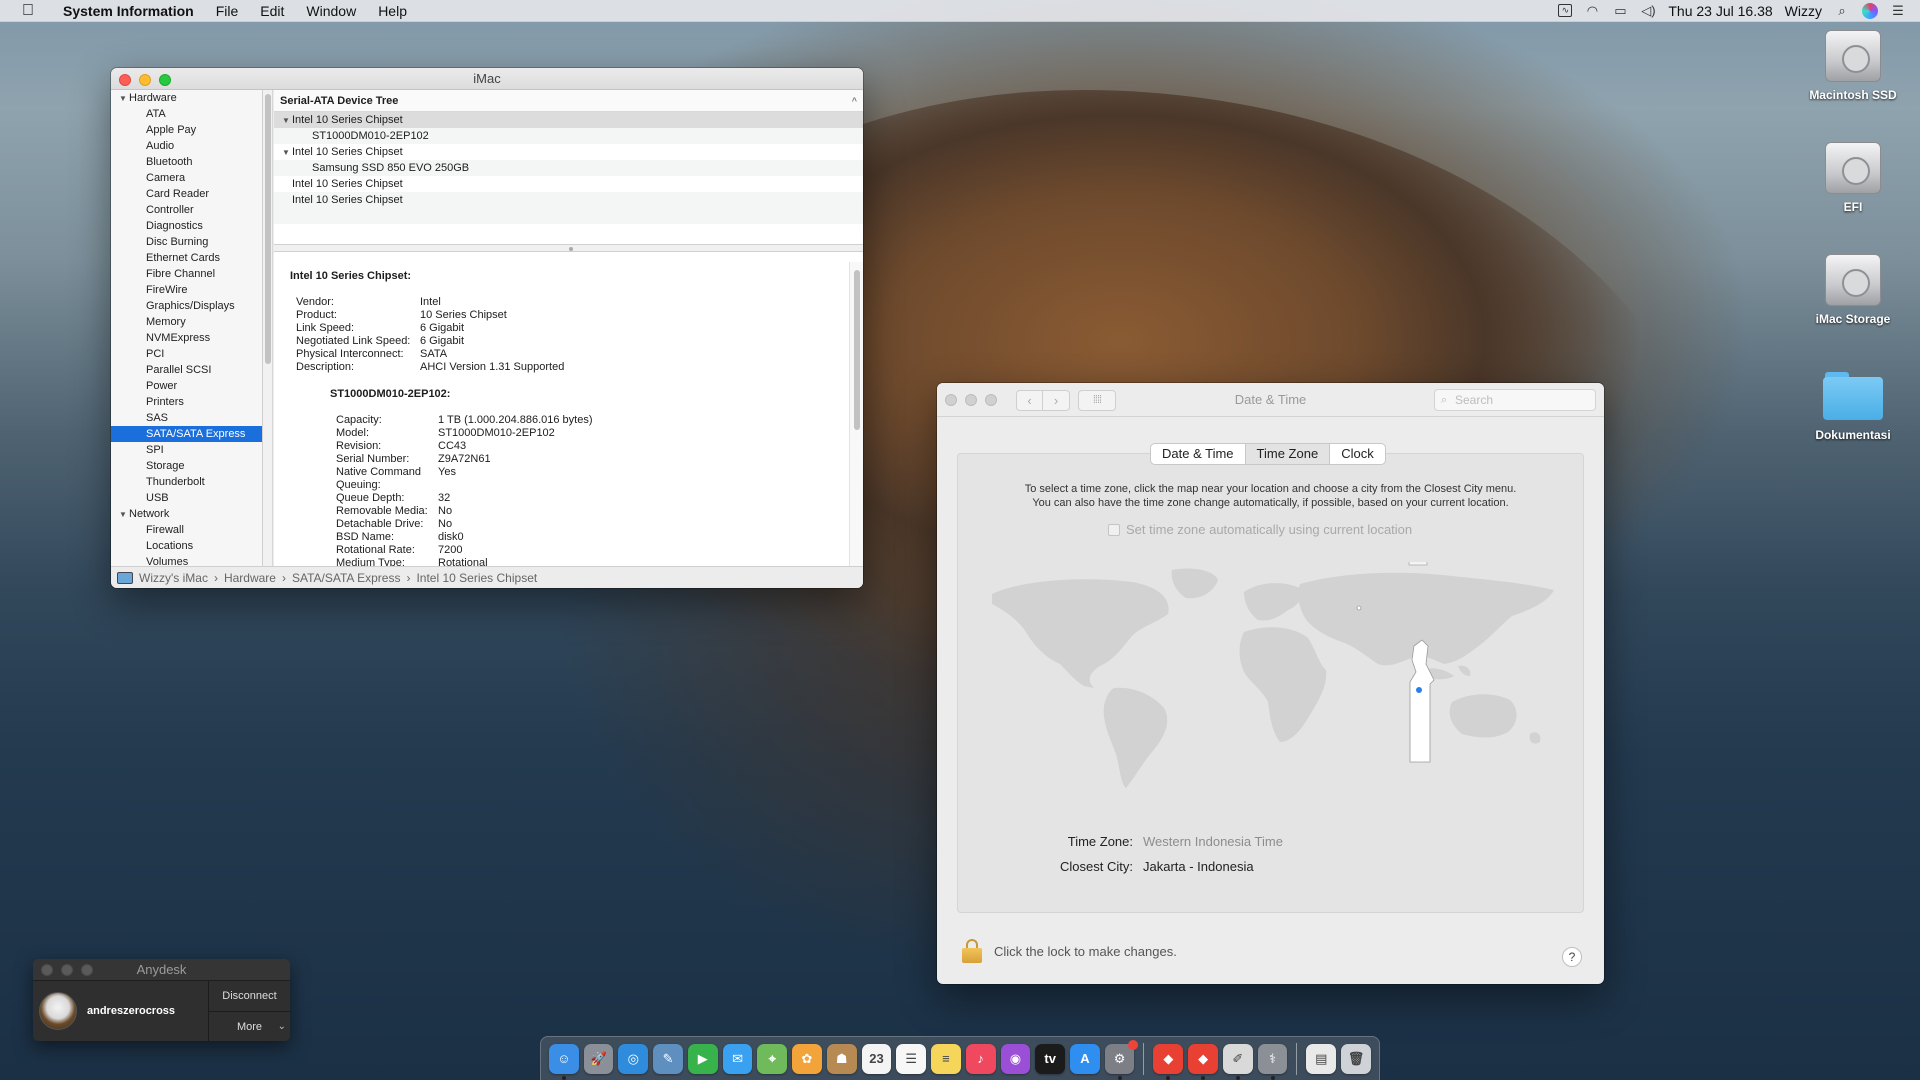 Image resolution: width=1920 pixels, height=1080 pixels. I want to click on safari-icon: ◎, so click(633, 1058).